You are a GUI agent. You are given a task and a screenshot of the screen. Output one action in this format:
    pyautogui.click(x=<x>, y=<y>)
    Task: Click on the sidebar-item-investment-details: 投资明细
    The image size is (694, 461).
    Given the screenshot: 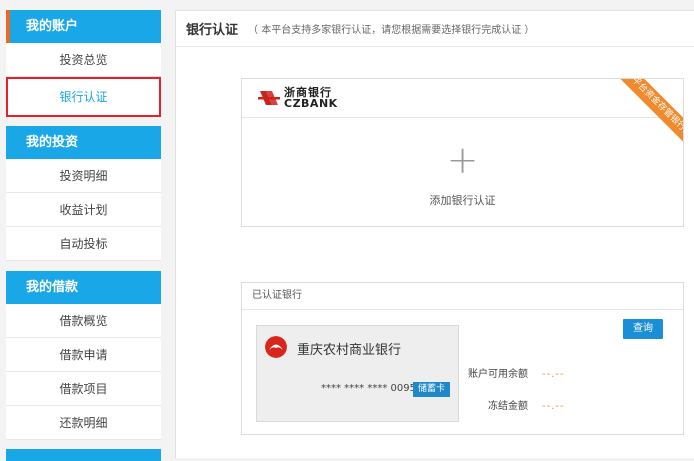 What is the action you would take?
    pyautogui.click(x=83, y=176)
    